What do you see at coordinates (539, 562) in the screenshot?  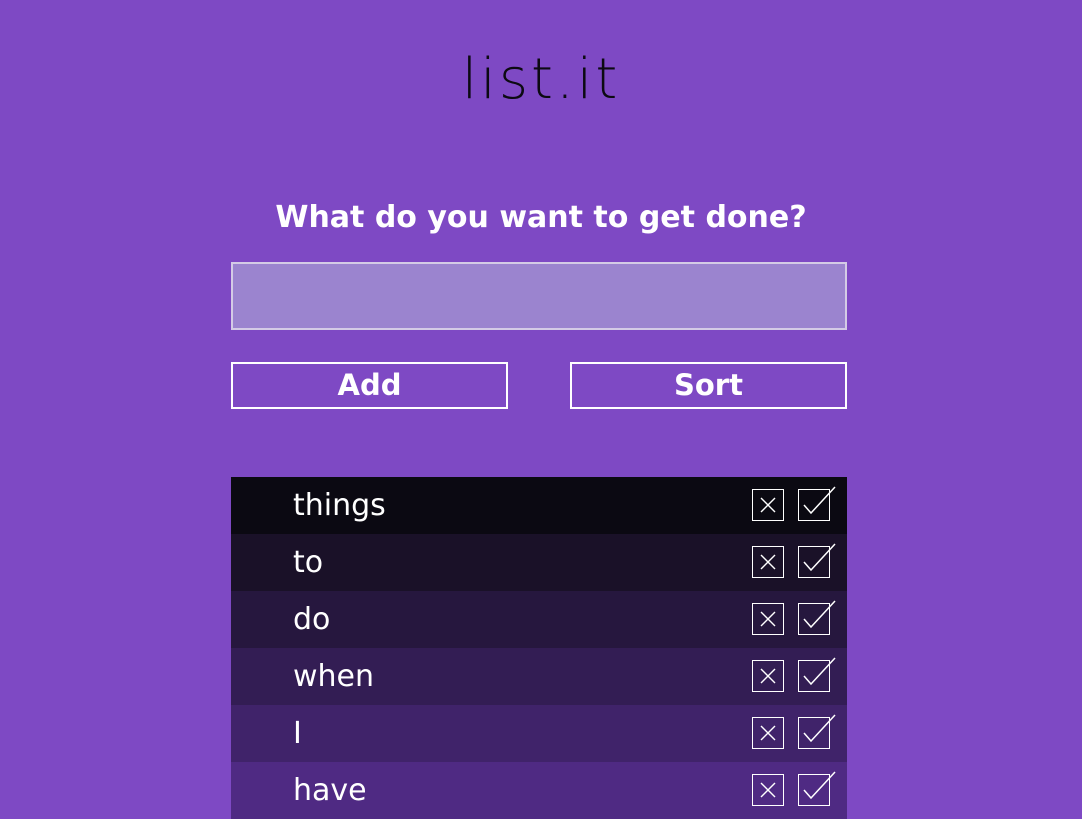 I see `todo-item: to` at bounding box center [539, 562].